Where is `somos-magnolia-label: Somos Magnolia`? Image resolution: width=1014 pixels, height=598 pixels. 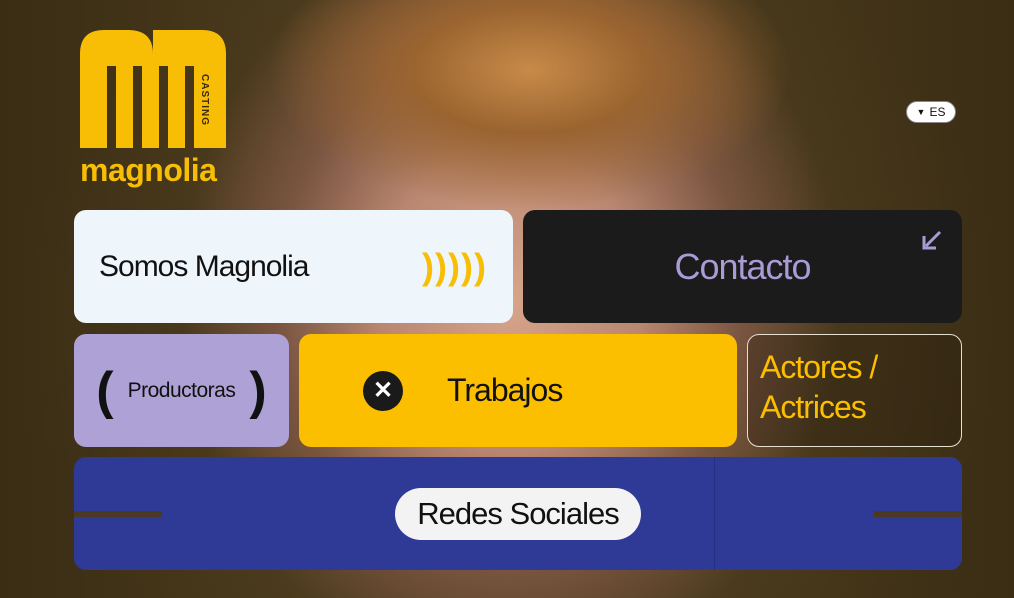
somos-magnolia-label: Somos Magnolia is located at coordinates (204, 266).